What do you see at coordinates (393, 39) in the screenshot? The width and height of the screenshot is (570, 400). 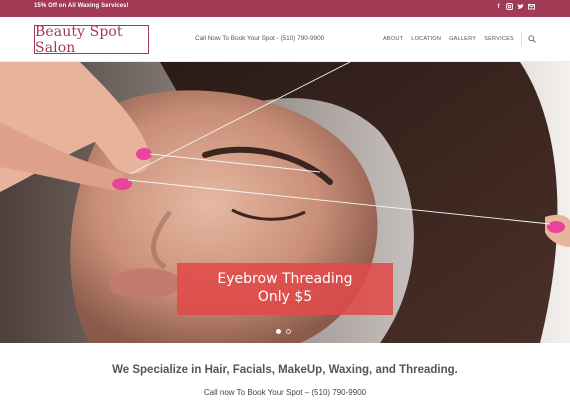 I see `nav-about: ABOUT` at bounding box center [393, 39].